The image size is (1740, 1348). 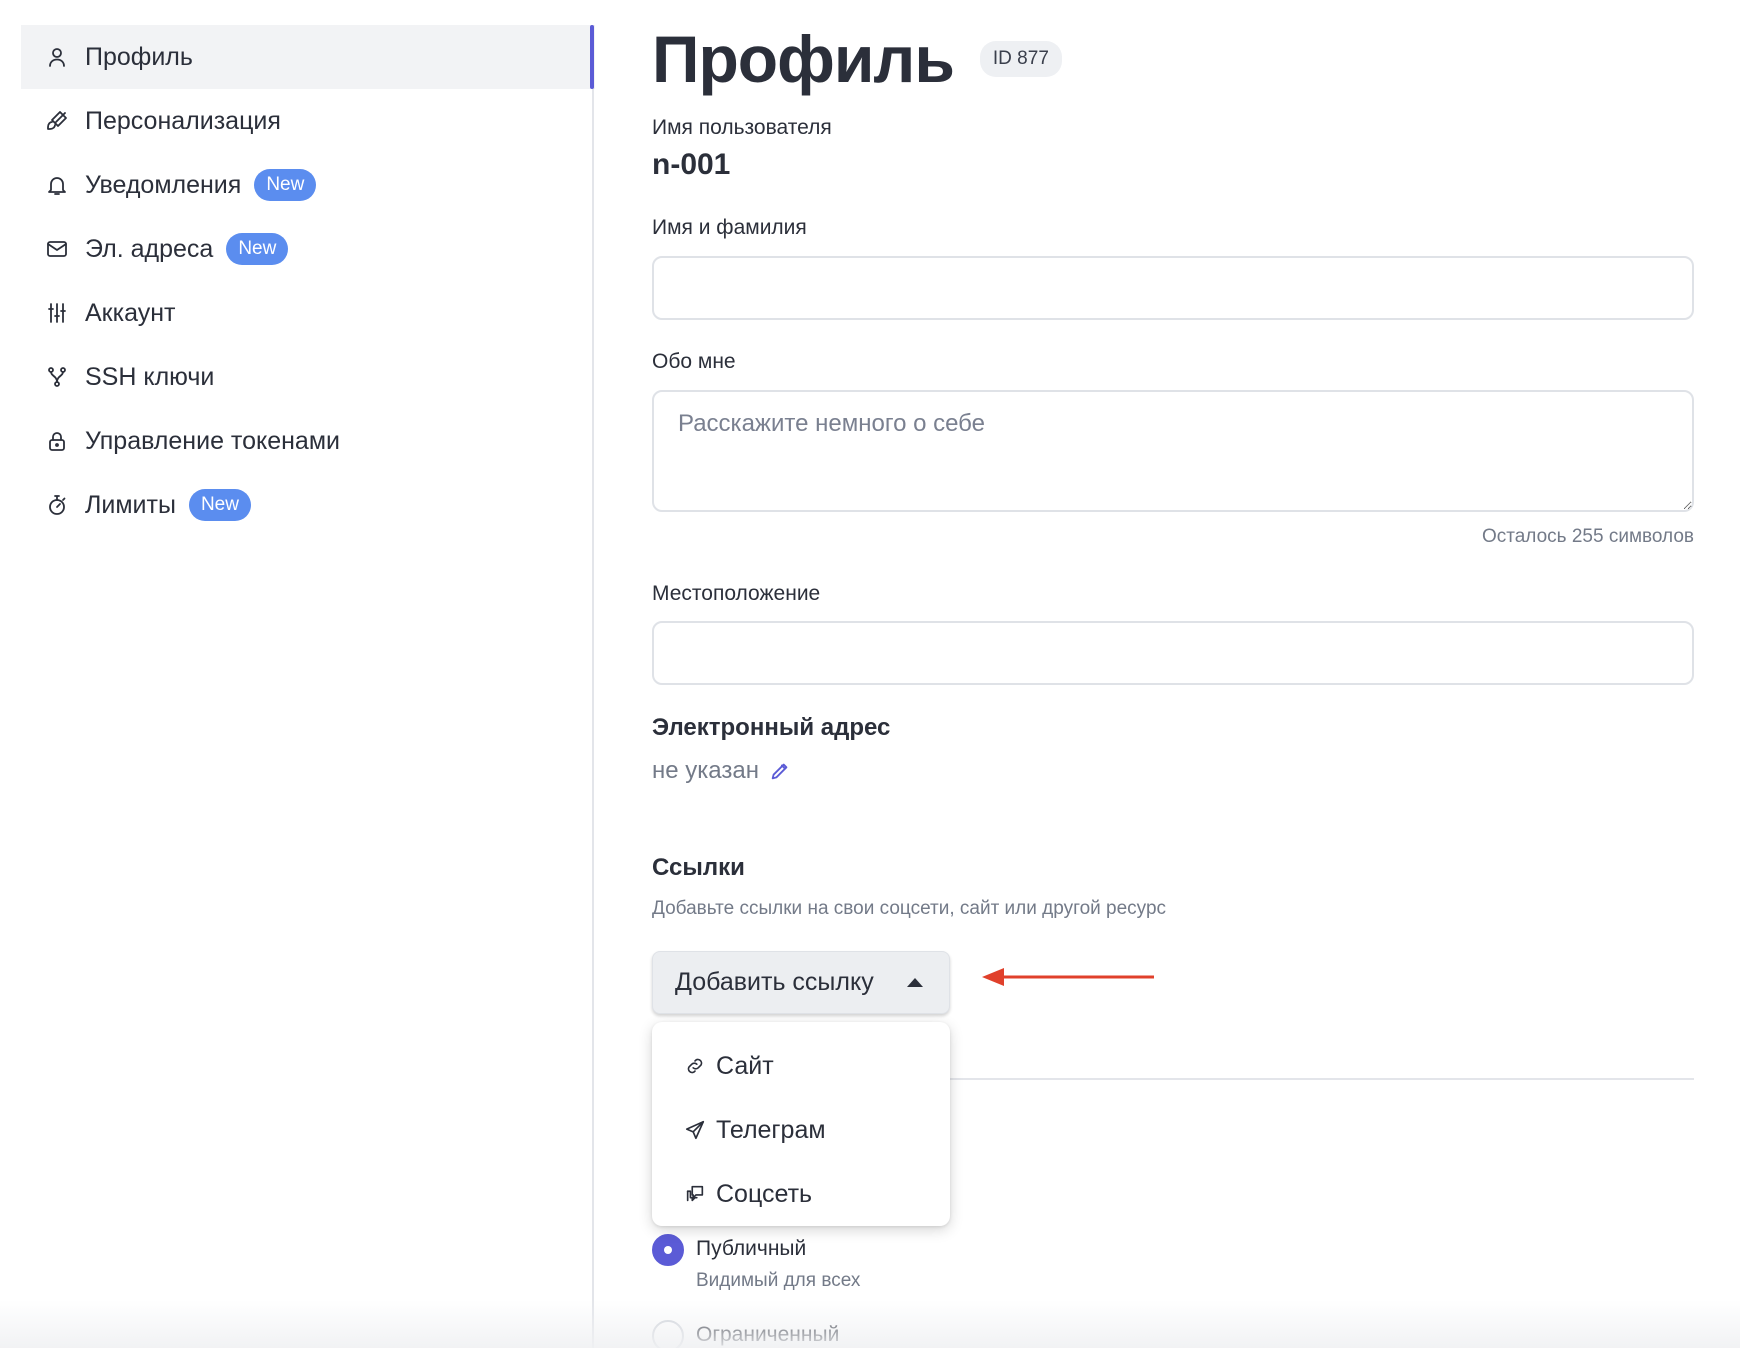 I want to click on brush-icon, so click(x=57, y=121).